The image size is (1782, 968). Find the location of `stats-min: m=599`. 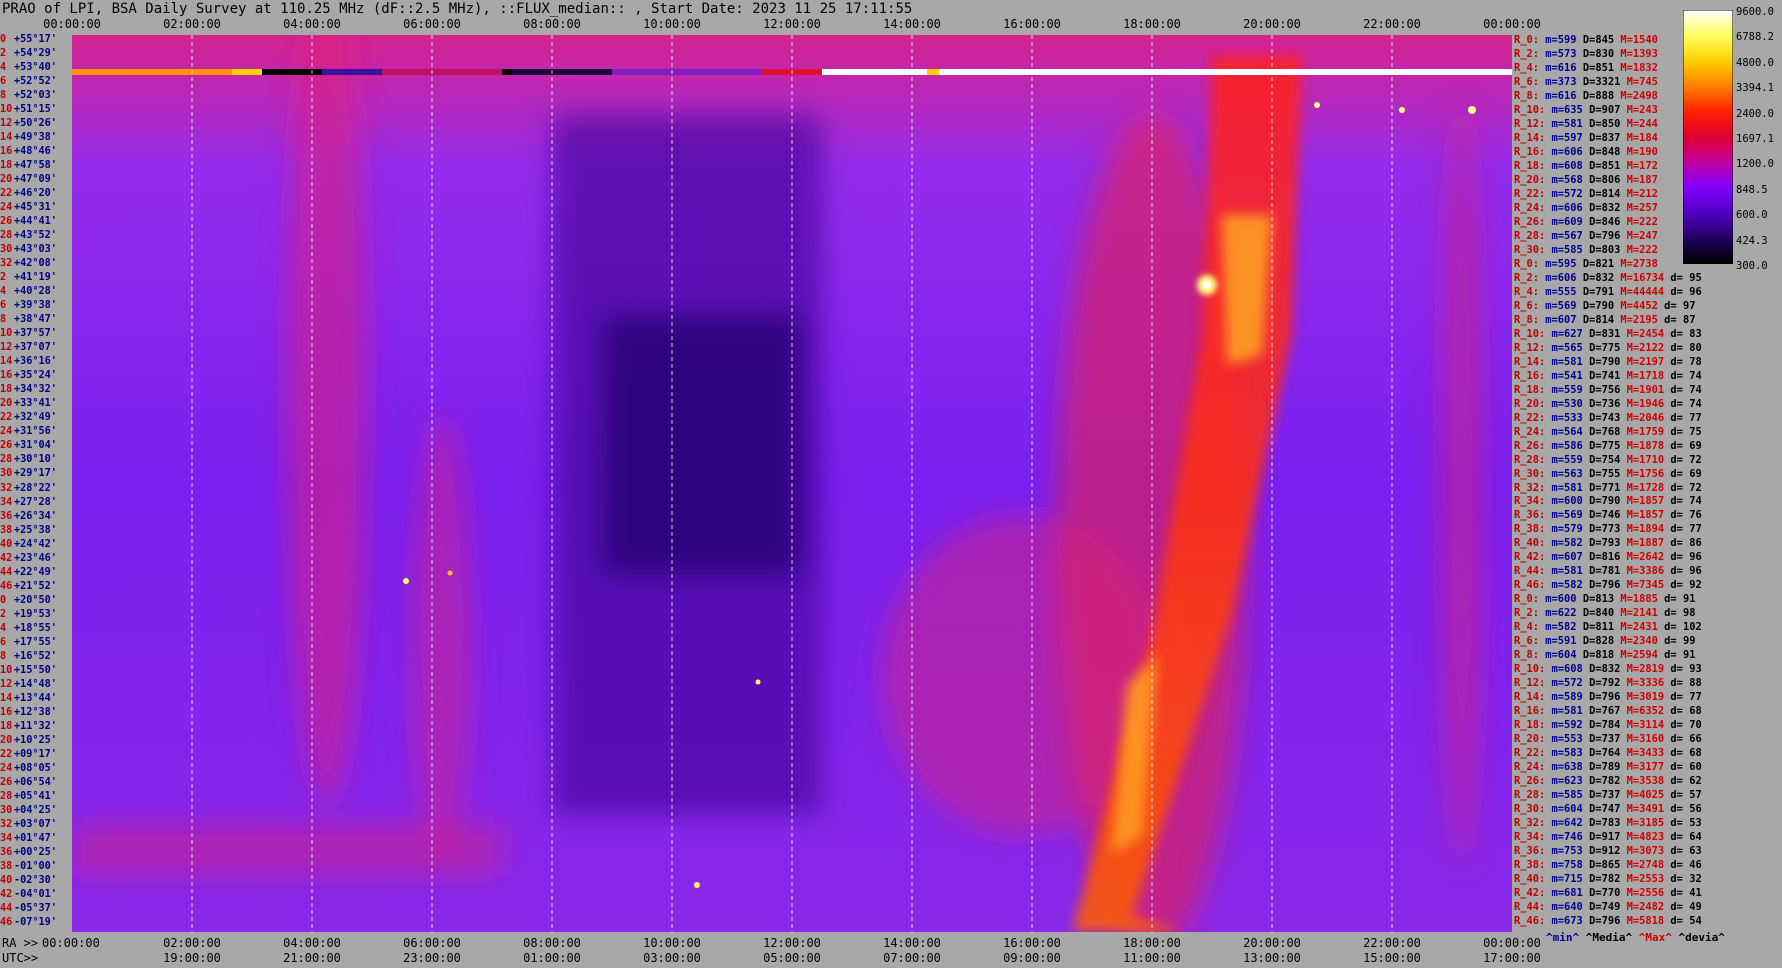

stats-min: m=599 is located at coordinates (1558, 40).